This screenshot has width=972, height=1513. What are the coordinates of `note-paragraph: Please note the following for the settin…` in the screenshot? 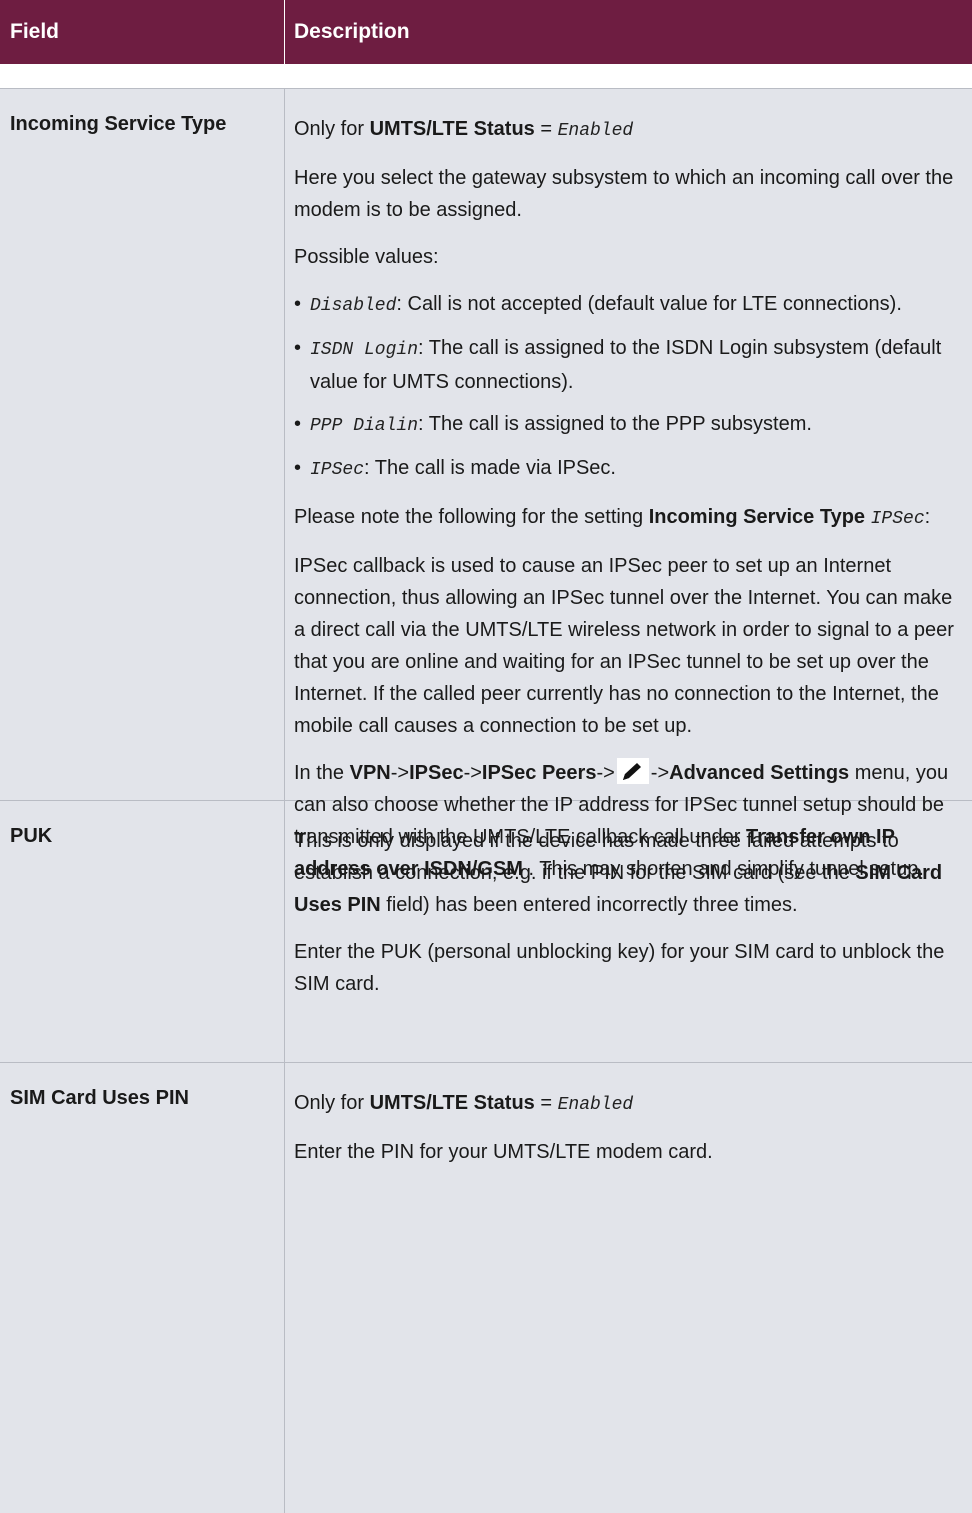 It's located at (629, 518).